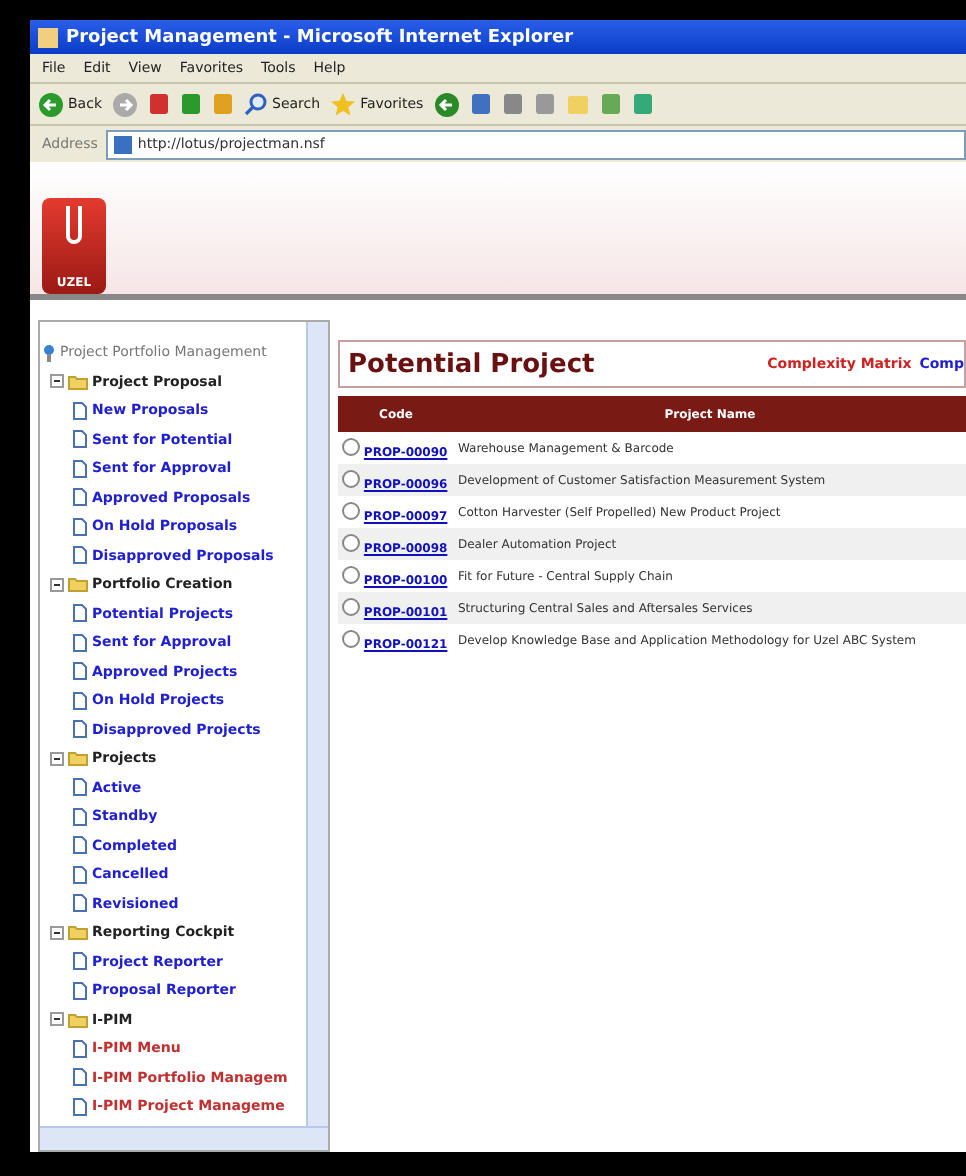 This screenshot has height=1176, width=966. I want to click on toolbar-button, so click(446, 104).